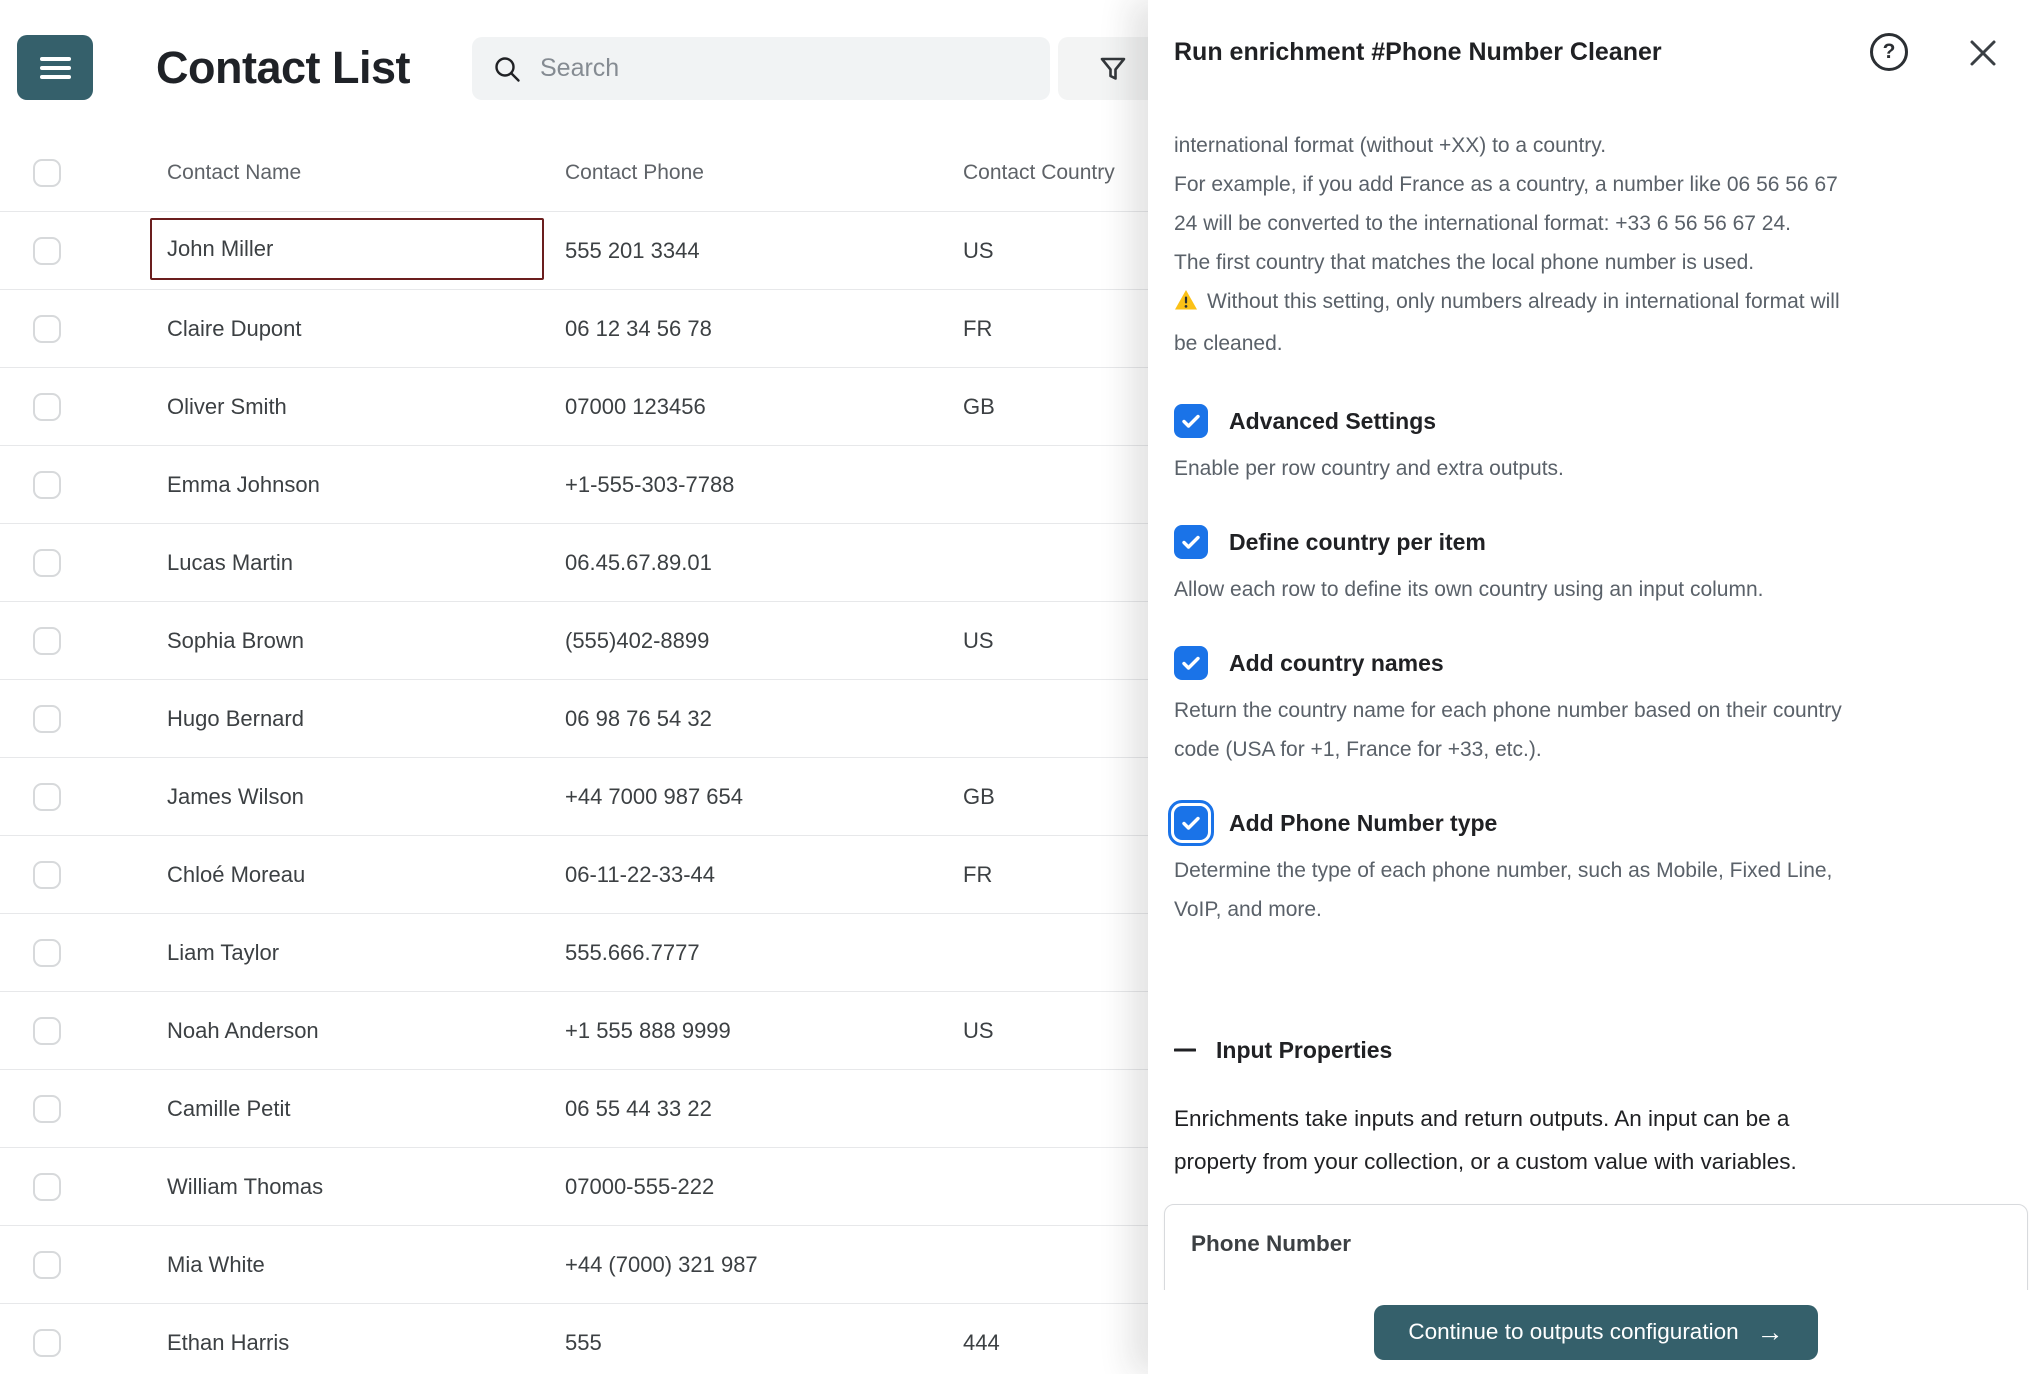  I want to click on table-row: Noah Anderson +1 555 888 9999 US, so click(574, 1031).